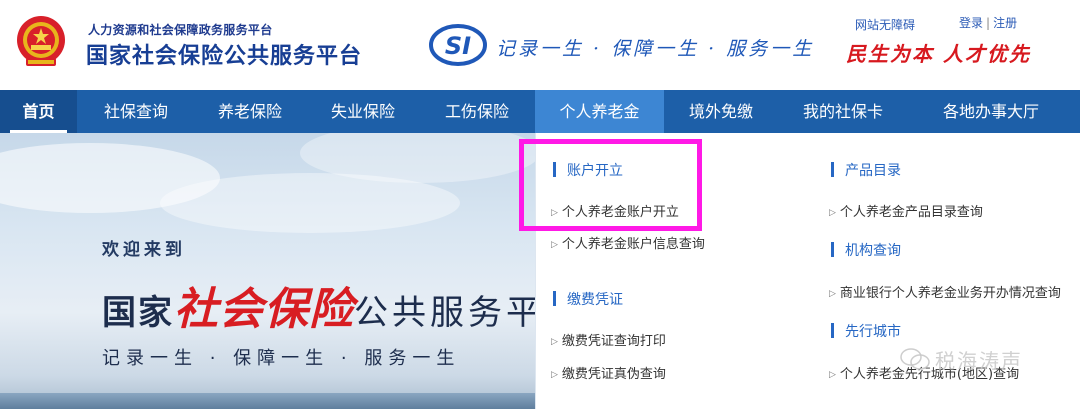 This screenshot has height=409, width=1080. What do you see at coordinates (655, 49) in the screenshot?
I see `header-slogan: 记录一生 · 保障一生 · 服务一生` at bounding box center [655, 49].